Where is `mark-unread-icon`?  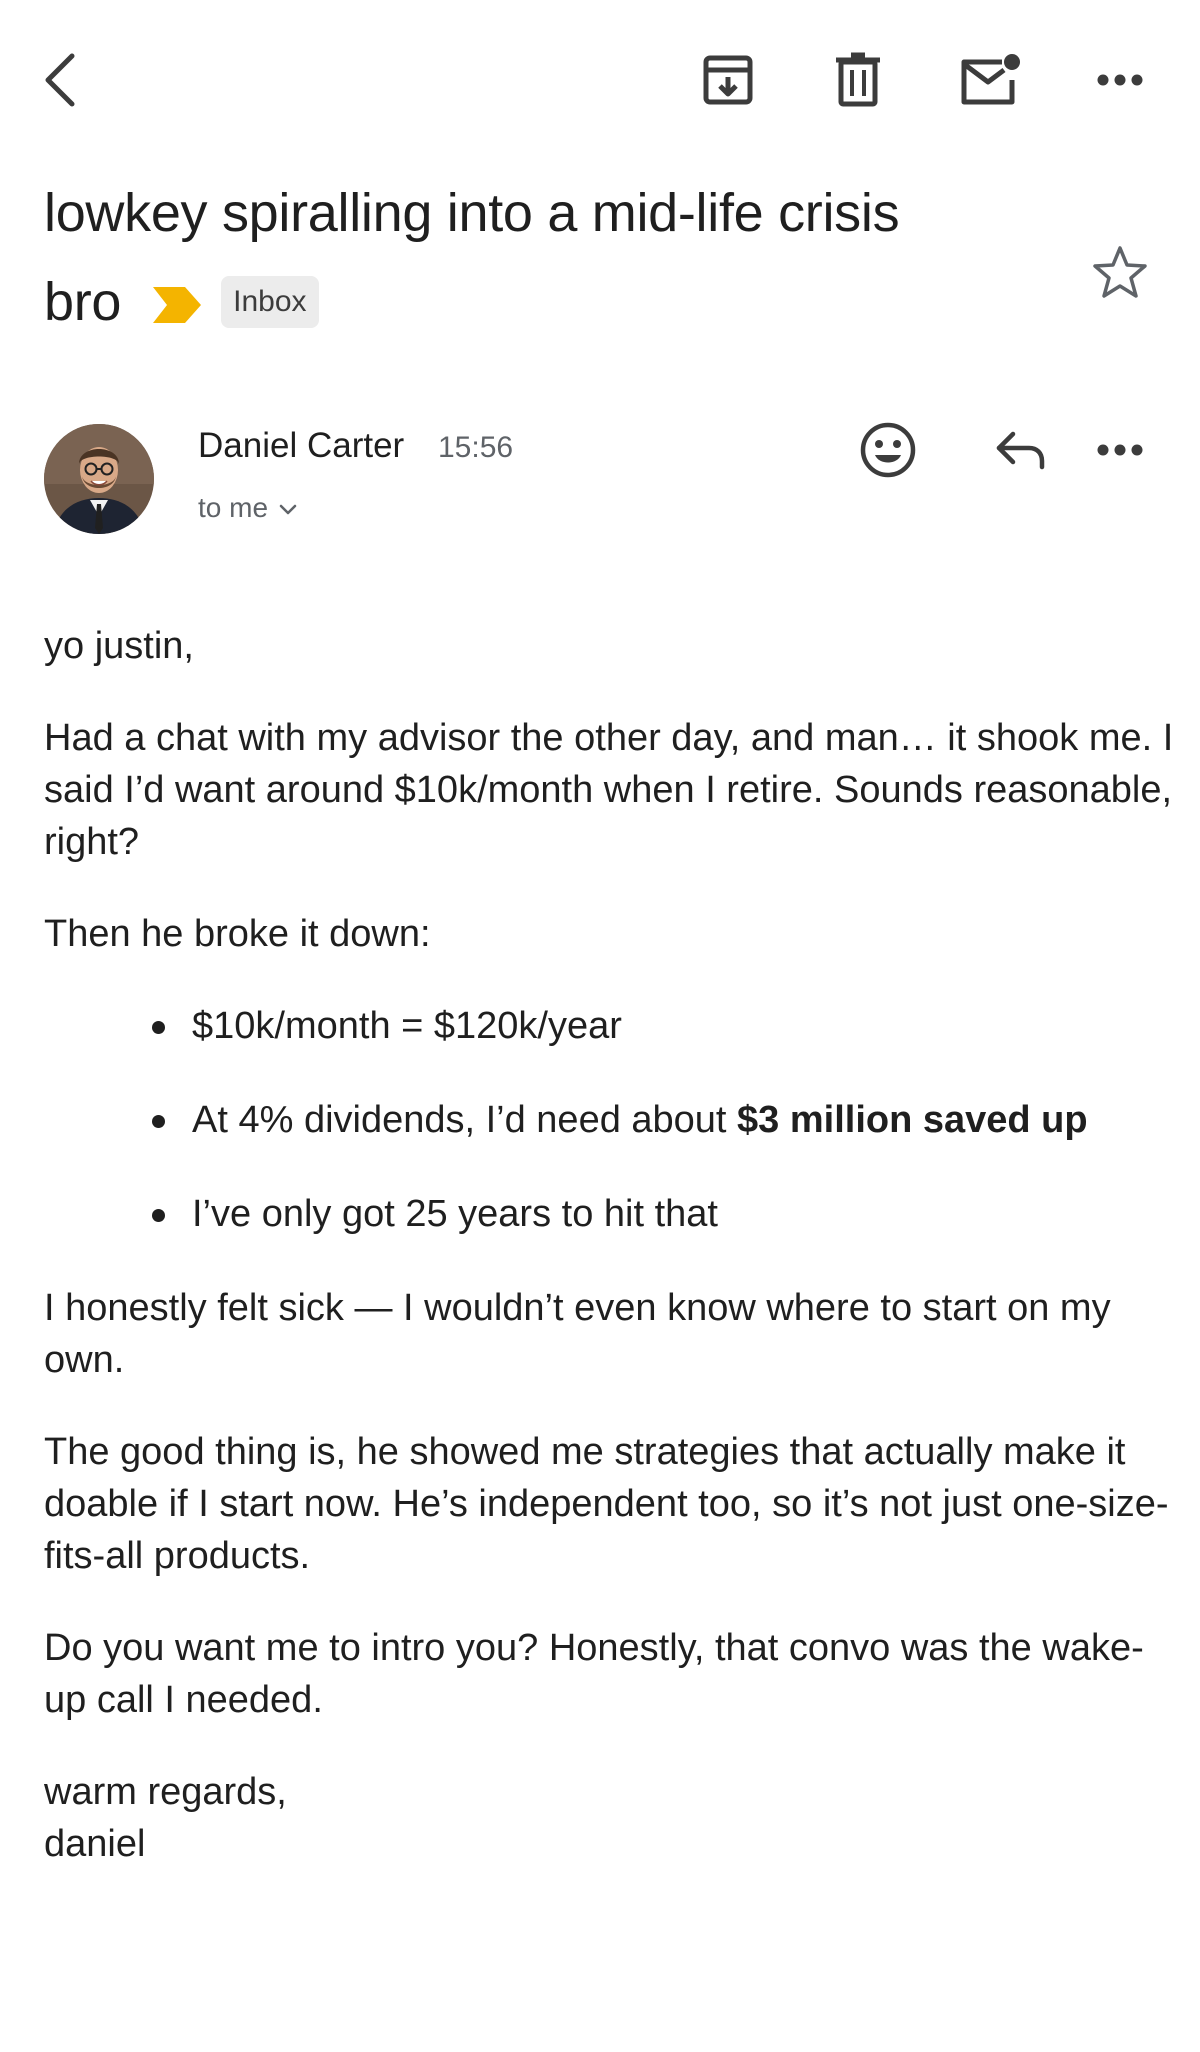 mark-unread-icon is located at coordinates (990, 80).